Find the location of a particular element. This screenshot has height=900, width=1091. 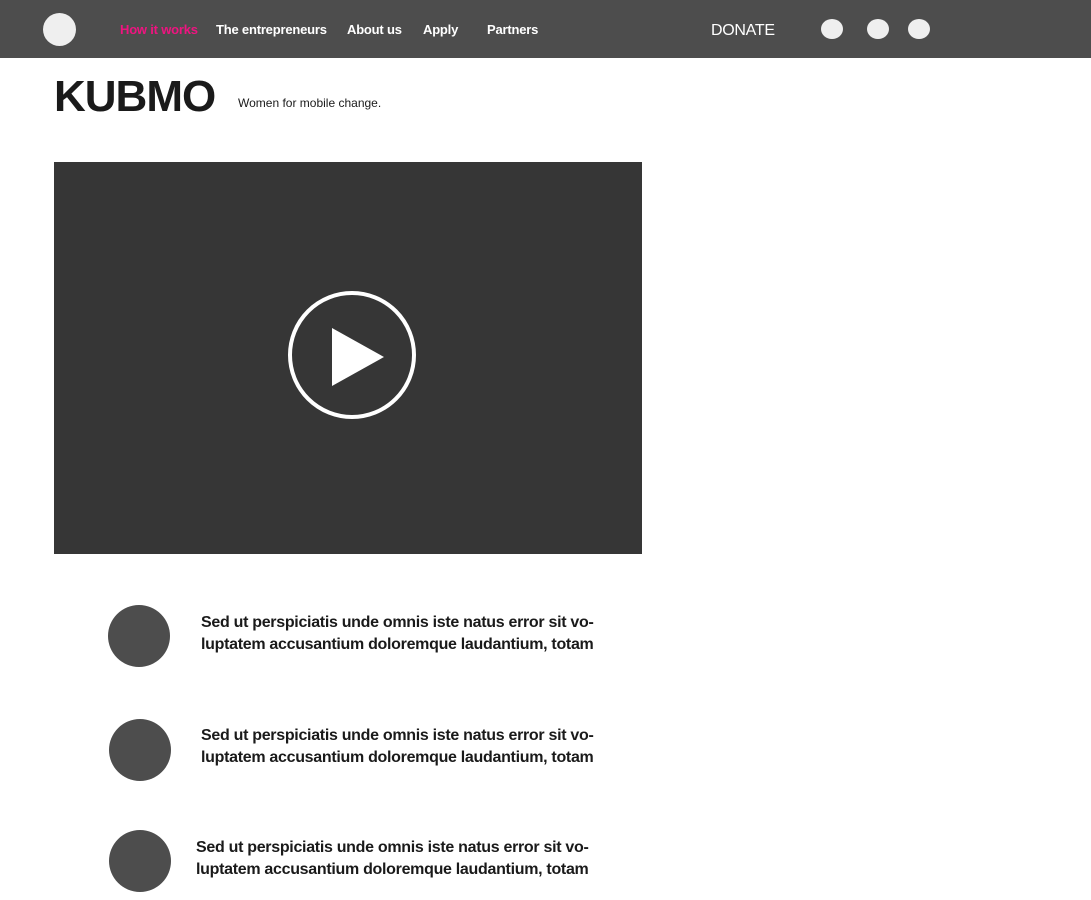

play-icon is located at coordinates (352, 355).